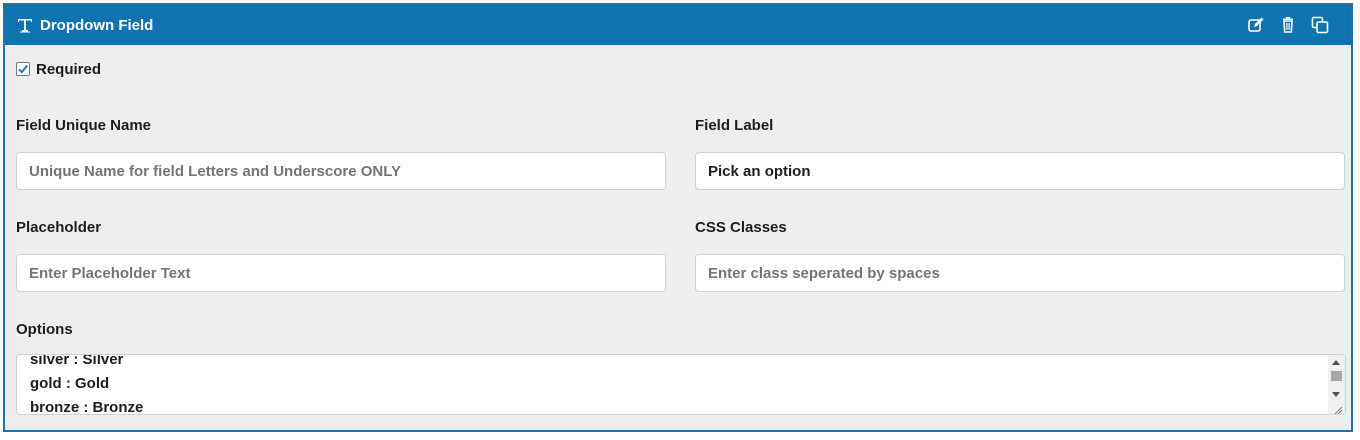  What do you see at coordinates (1336, 376) in the screenshot?
I see `scroll-thumb` at bounding box center [1336, 376].